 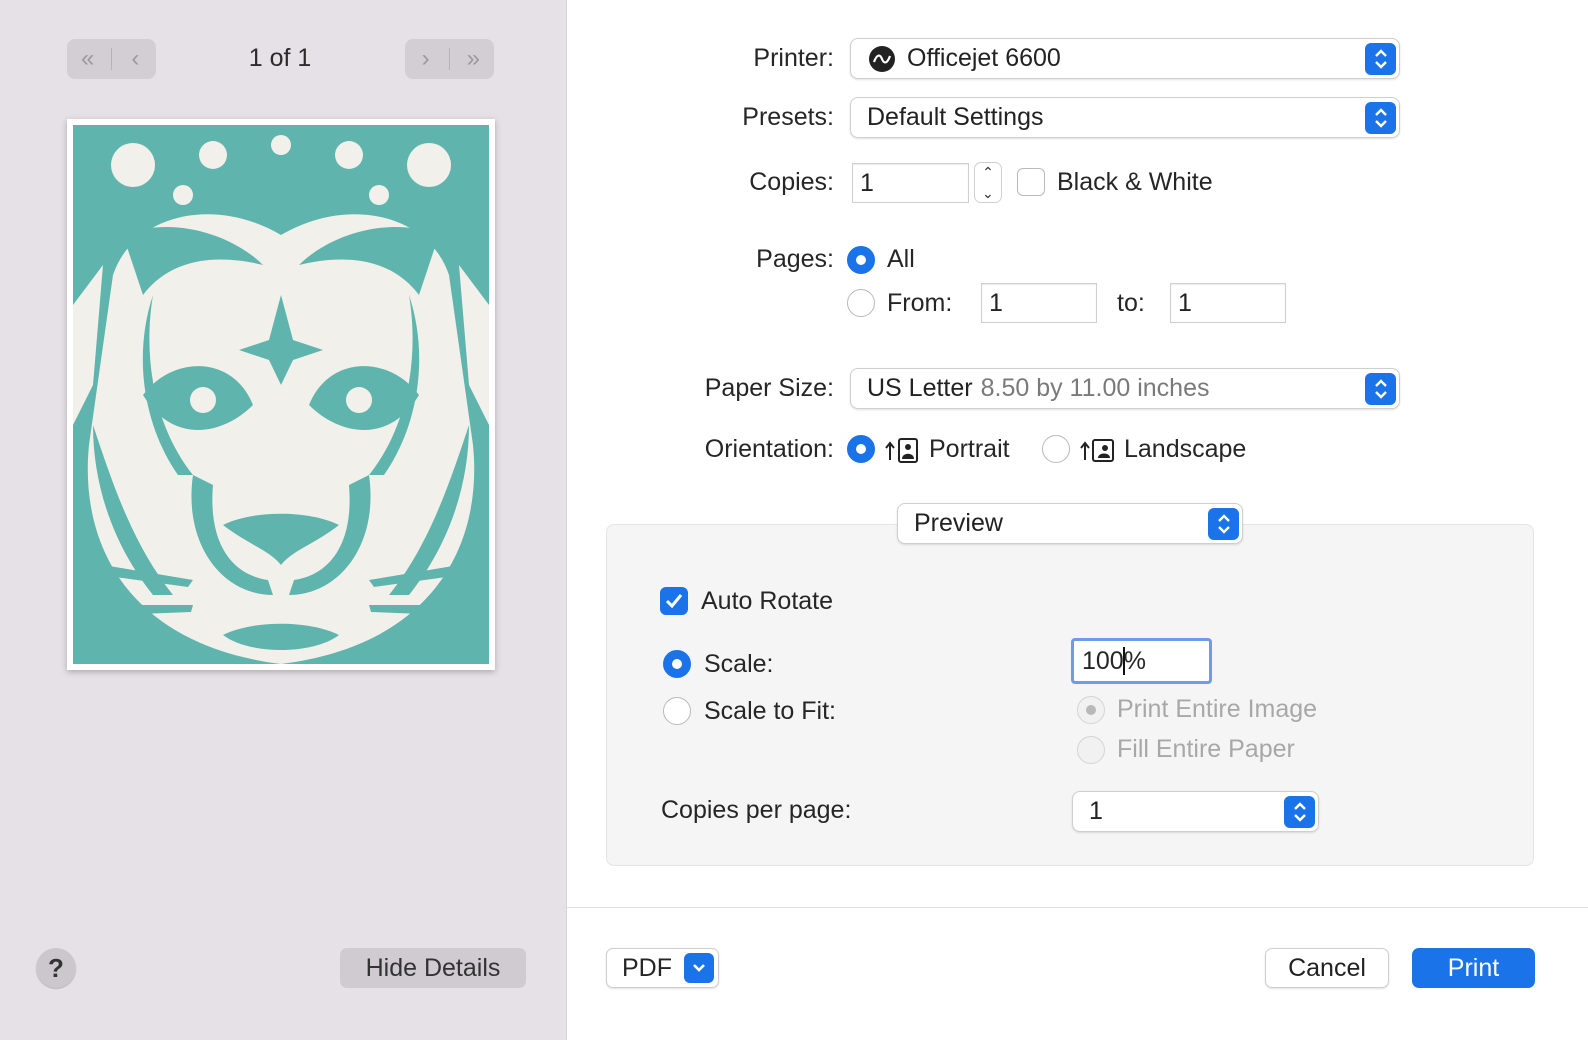 What do you see at coordinates (756, 810) in the screenshot?
I see `copies-per-page-label: Copies per page:` at bounding box center [756, 810].